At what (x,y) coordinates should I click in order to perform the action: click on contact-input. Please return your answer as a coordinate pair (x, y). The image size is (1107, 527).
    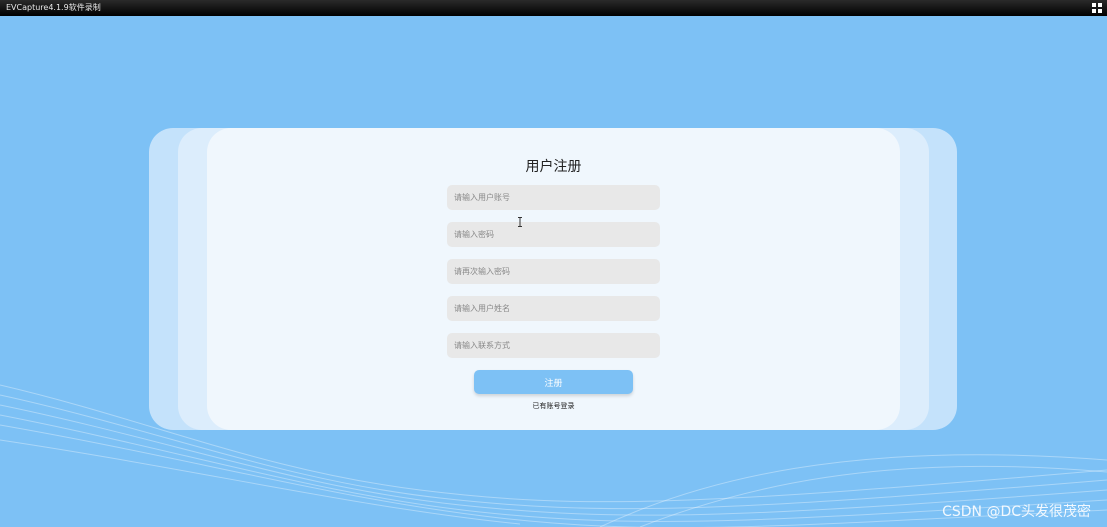
    Looking at the image, I should click on (553, 345).